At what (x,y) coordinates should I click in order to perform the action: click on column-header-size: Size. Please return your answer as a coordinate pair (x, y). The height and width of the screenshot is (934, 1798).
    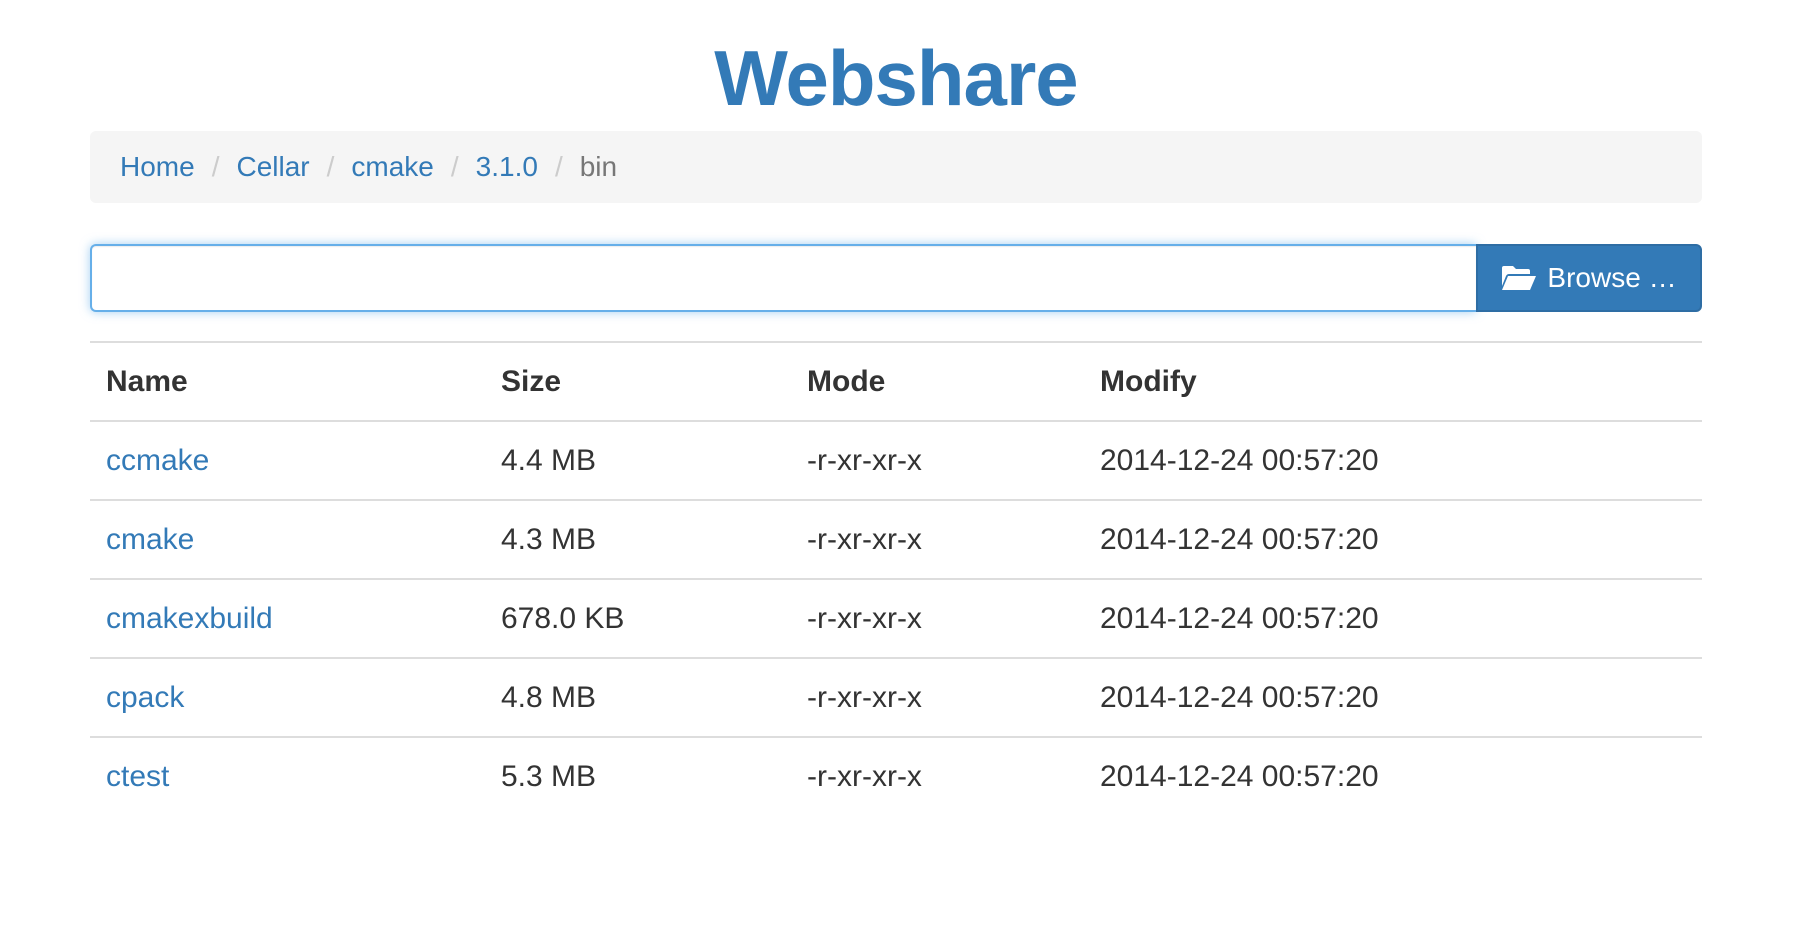
    Looking at the image, I should click on (638, 381).